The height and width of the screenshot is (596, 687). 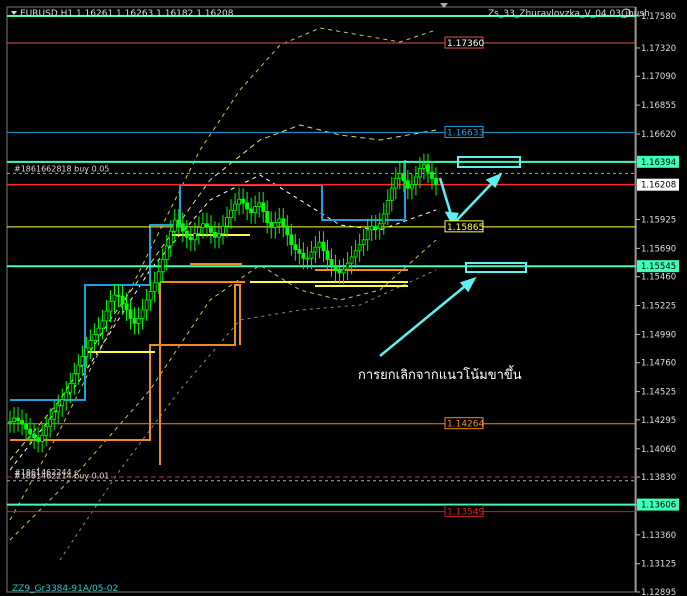 I want to click on level-label: 1.17360, so click(x=465, y=44).